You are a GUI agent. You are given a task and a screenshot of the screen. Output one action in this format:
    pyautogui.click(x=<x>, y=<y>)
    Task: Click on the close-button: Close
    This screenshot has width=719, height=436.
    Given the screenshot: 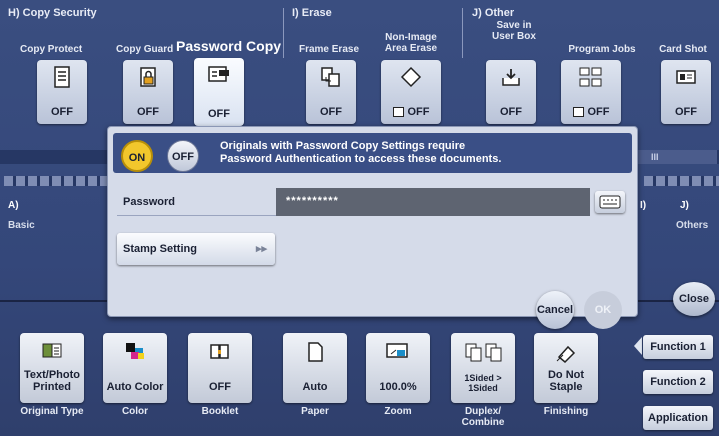 What is the action you would take?
    pyautogui.click(x=694, y=299)
    